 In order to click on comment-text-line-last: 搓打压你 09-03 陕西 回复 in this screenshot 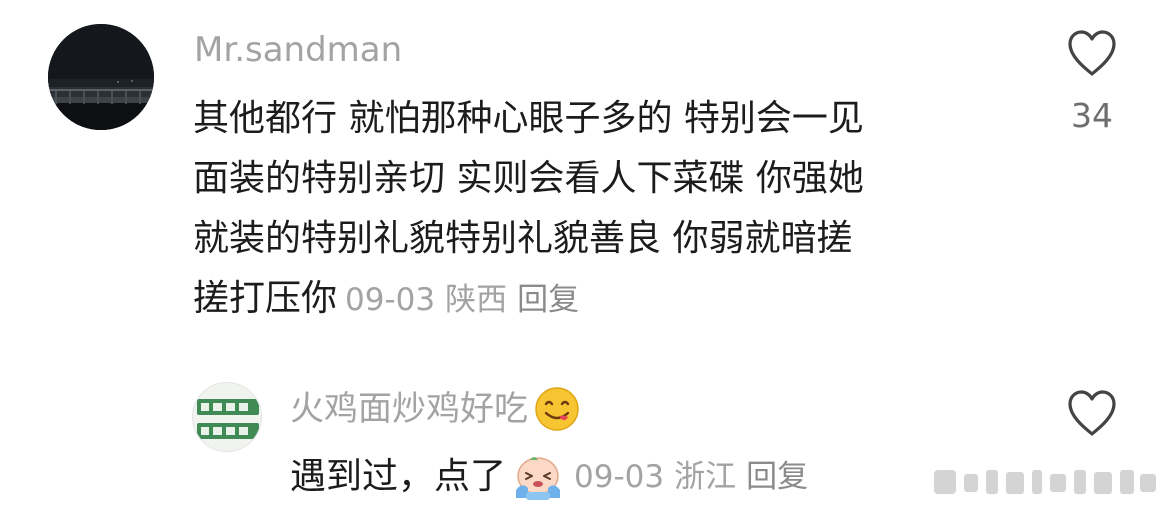, I will do `click(603, 299)`.